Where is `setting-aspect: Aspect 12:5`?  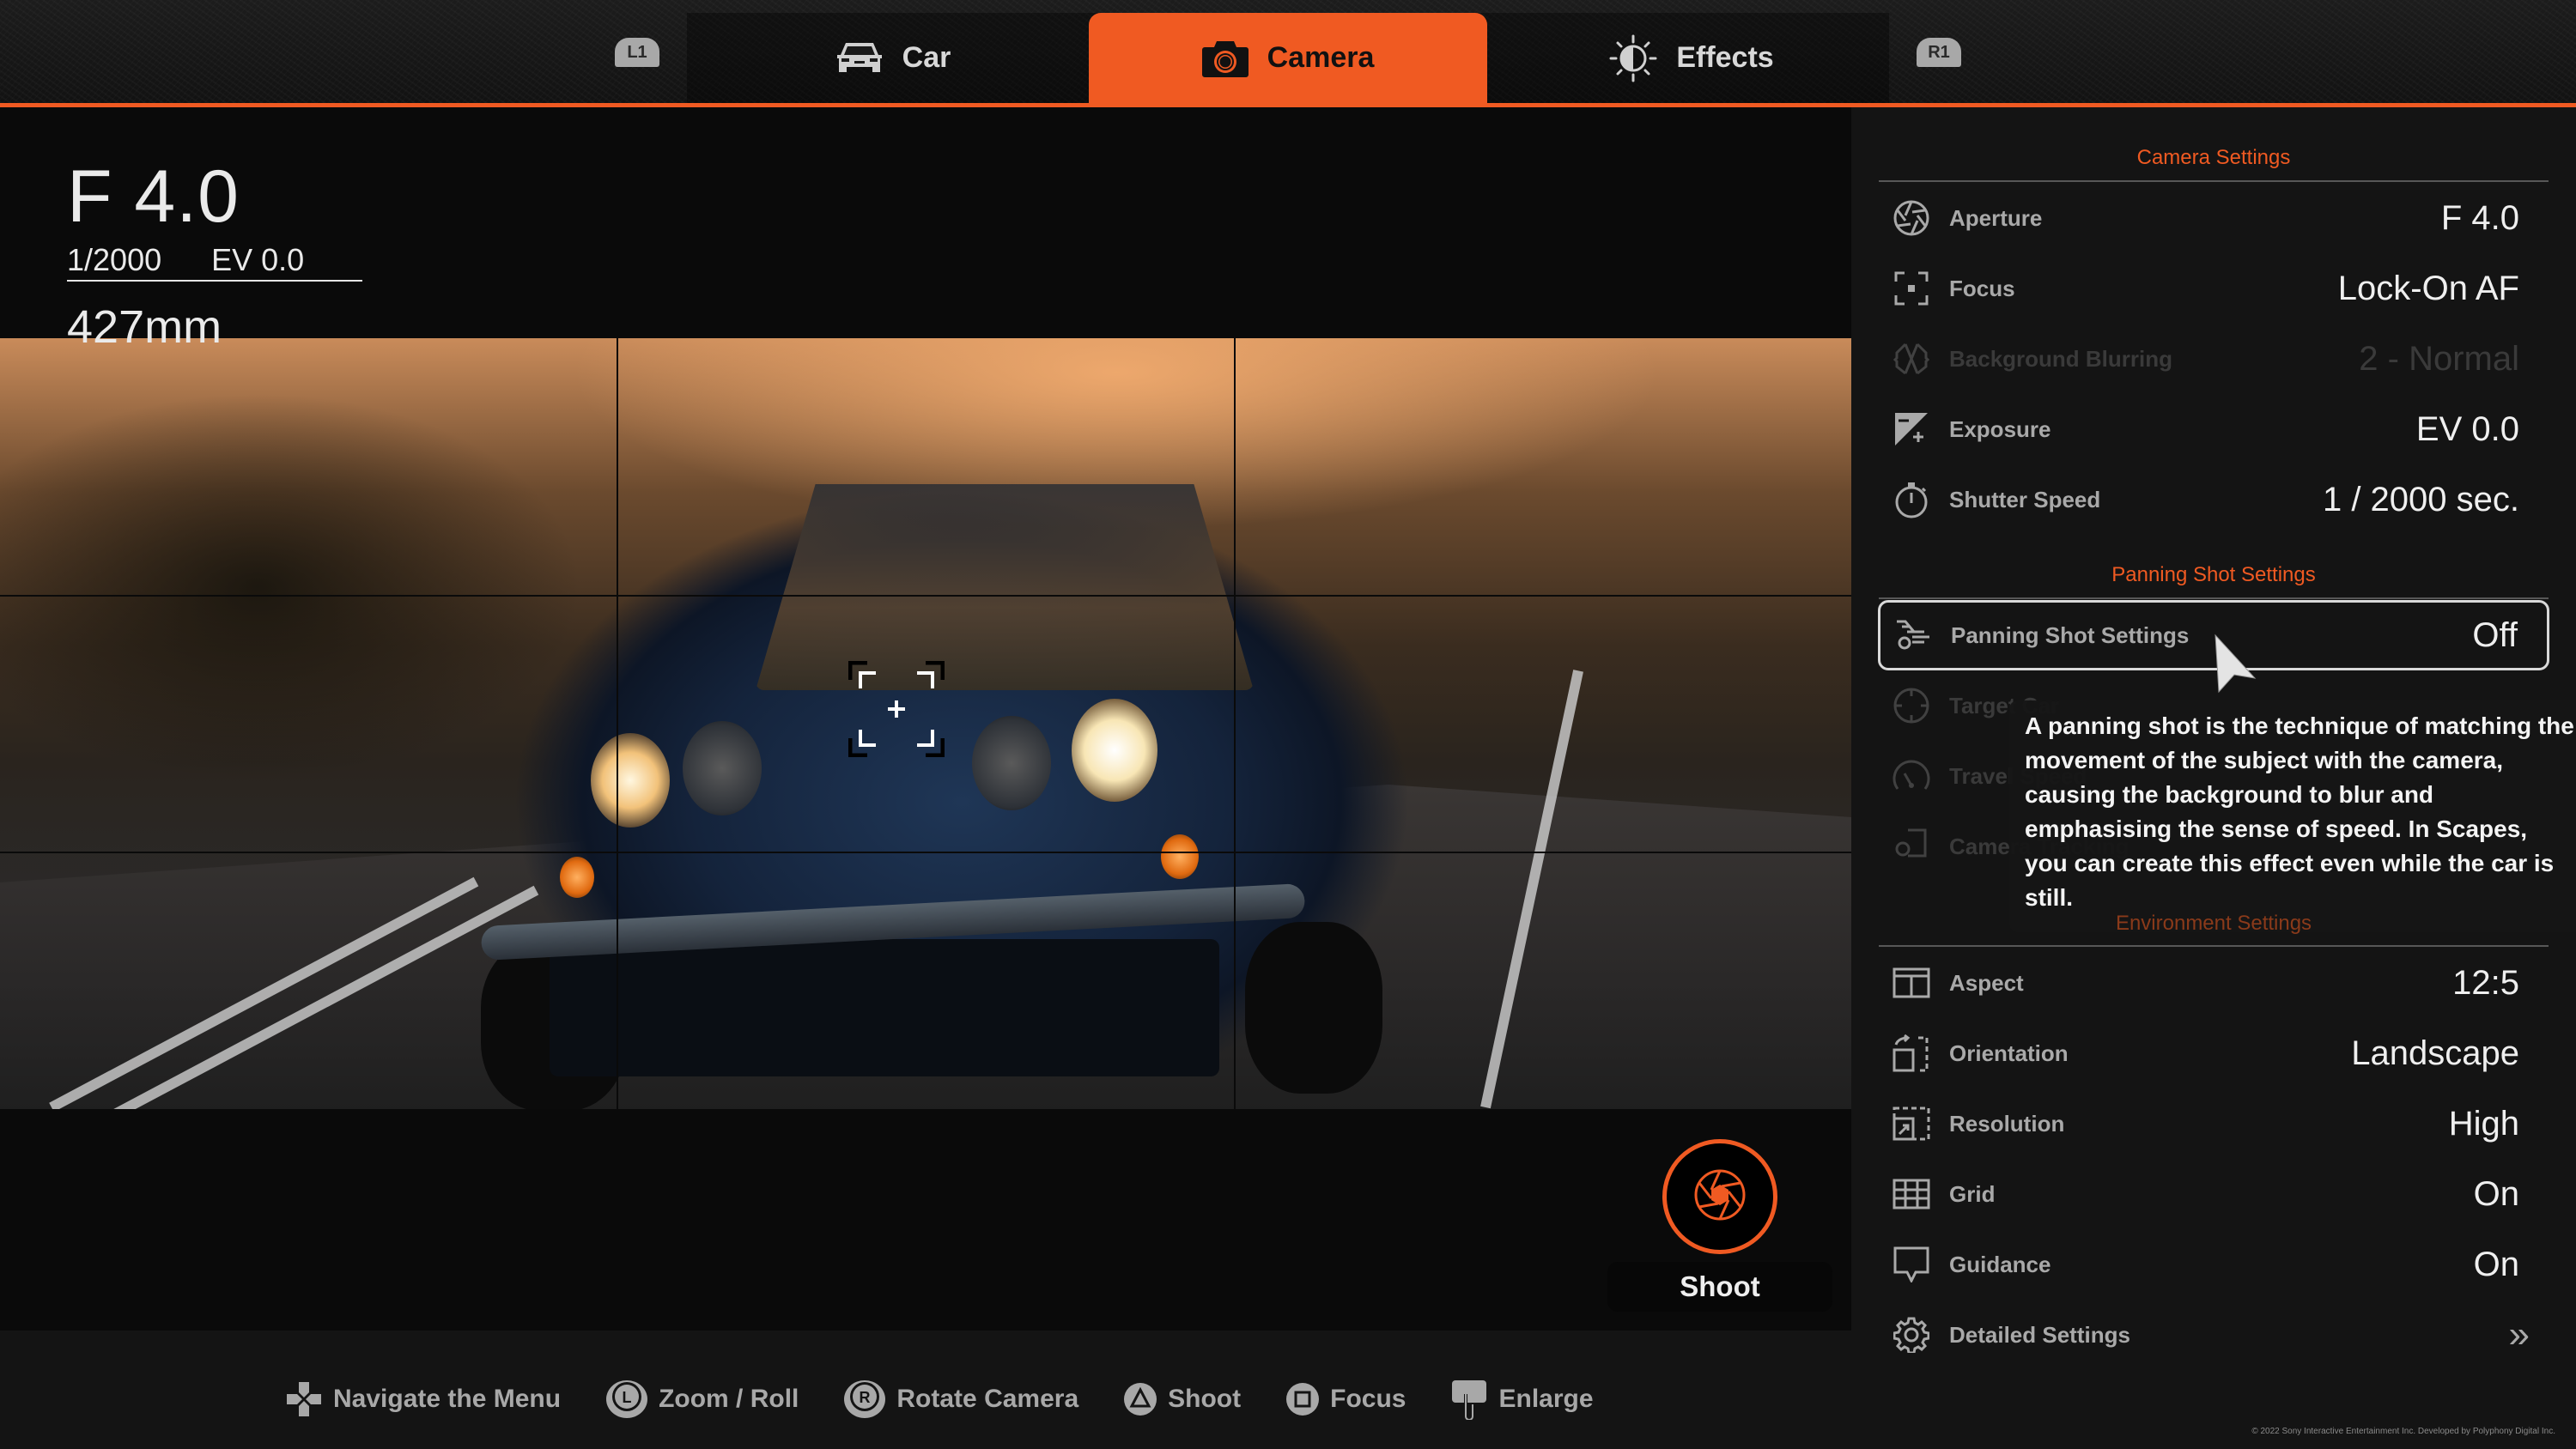 setting-aspect: Aspect 12:5 is located at coordinates (2214, 983).